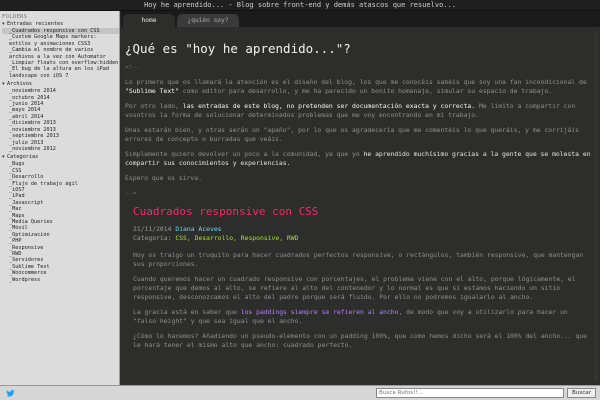 The height and width of the screenshot is (400, 600). What do you see at coordinates (362, 211) in the screenshot?
I see `post-title-link: Cuadrados responsive con CSS` at bounding box center [362, 211].